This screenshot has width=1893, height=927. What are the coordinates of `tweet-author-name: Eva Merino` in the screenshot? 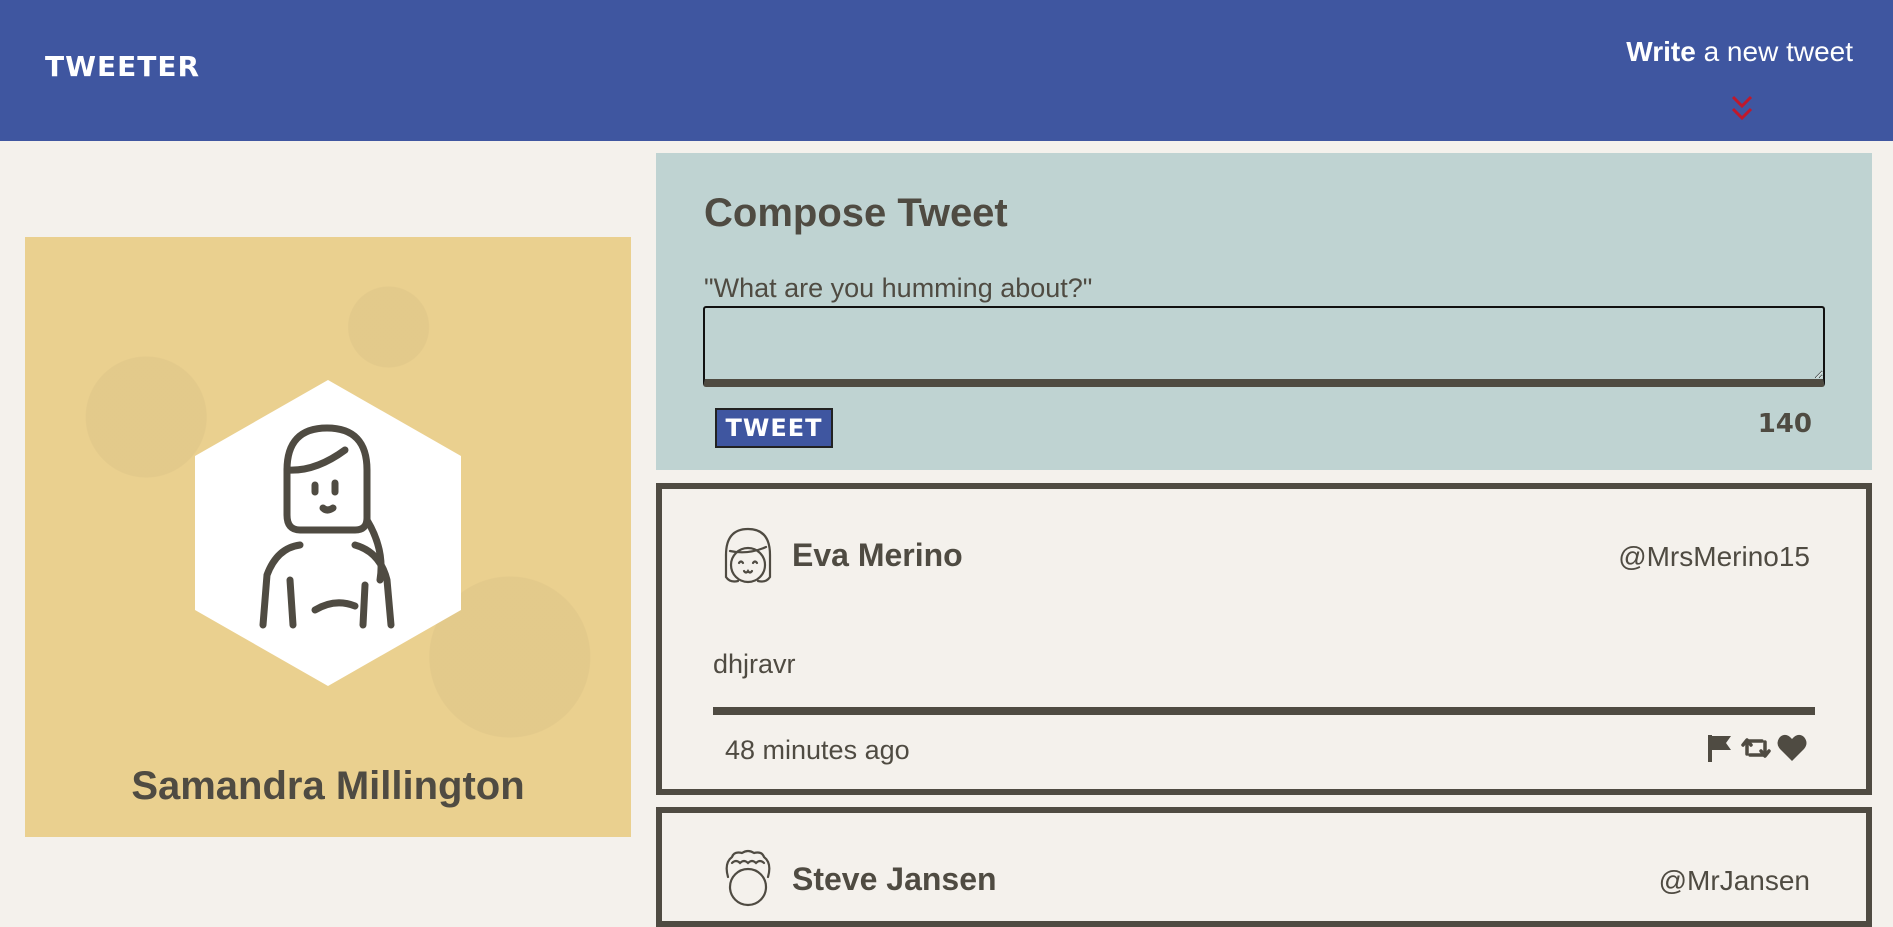 It's located at (877, 555).